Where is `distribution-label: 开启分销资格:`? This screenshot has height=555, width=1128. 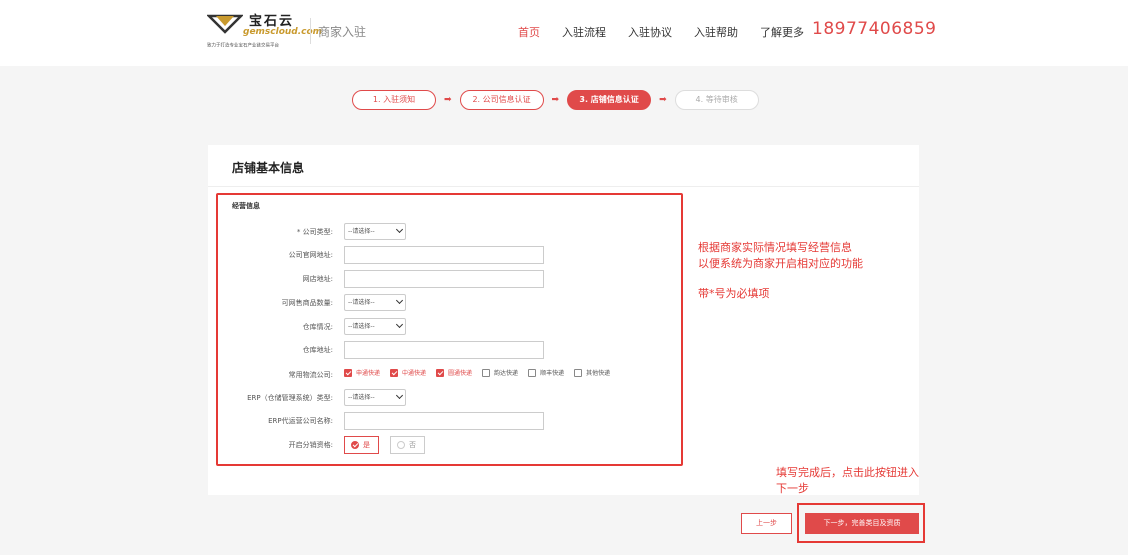 distribution-label: 开启分销资格: is located at coordinates (310, 445).